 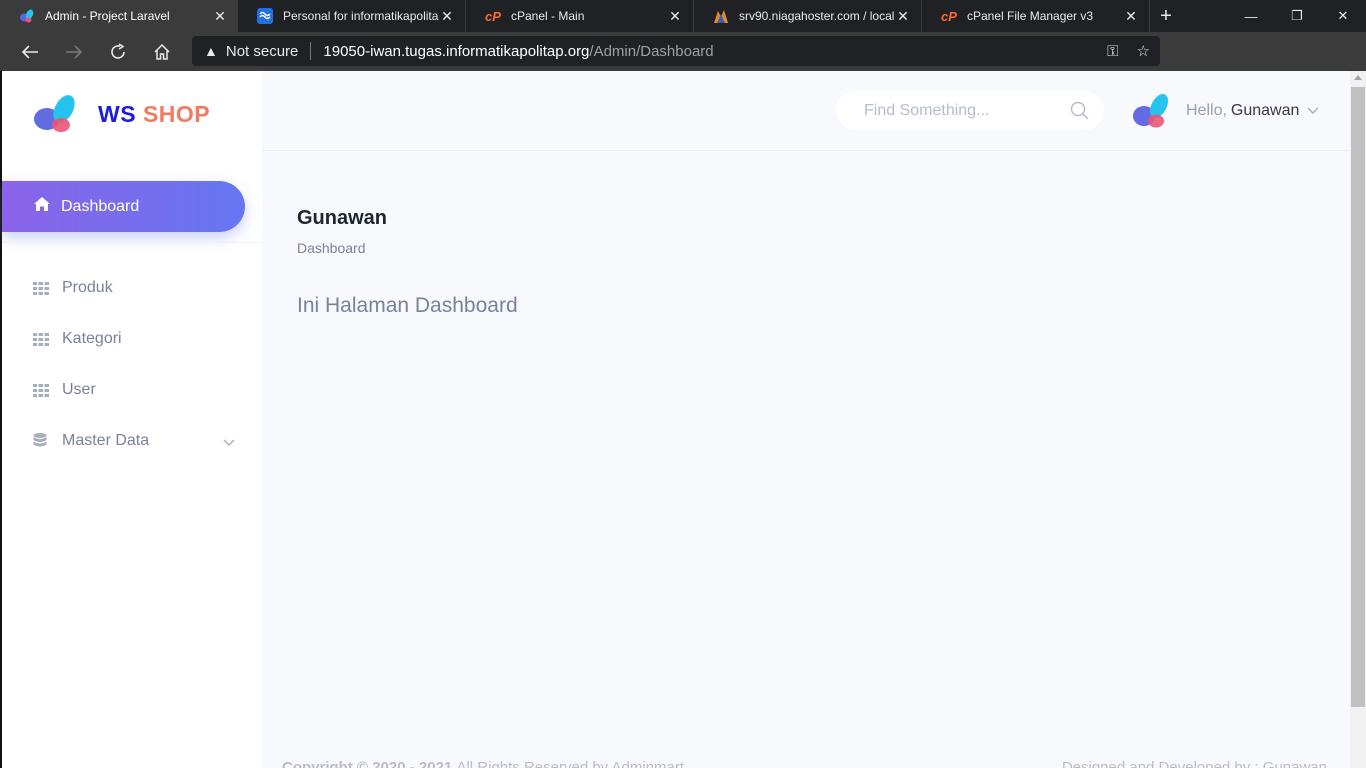 I want to click on main-content: Gunawan Dashboard Ini Halaman Dashboard, so click(x=407, y=262).